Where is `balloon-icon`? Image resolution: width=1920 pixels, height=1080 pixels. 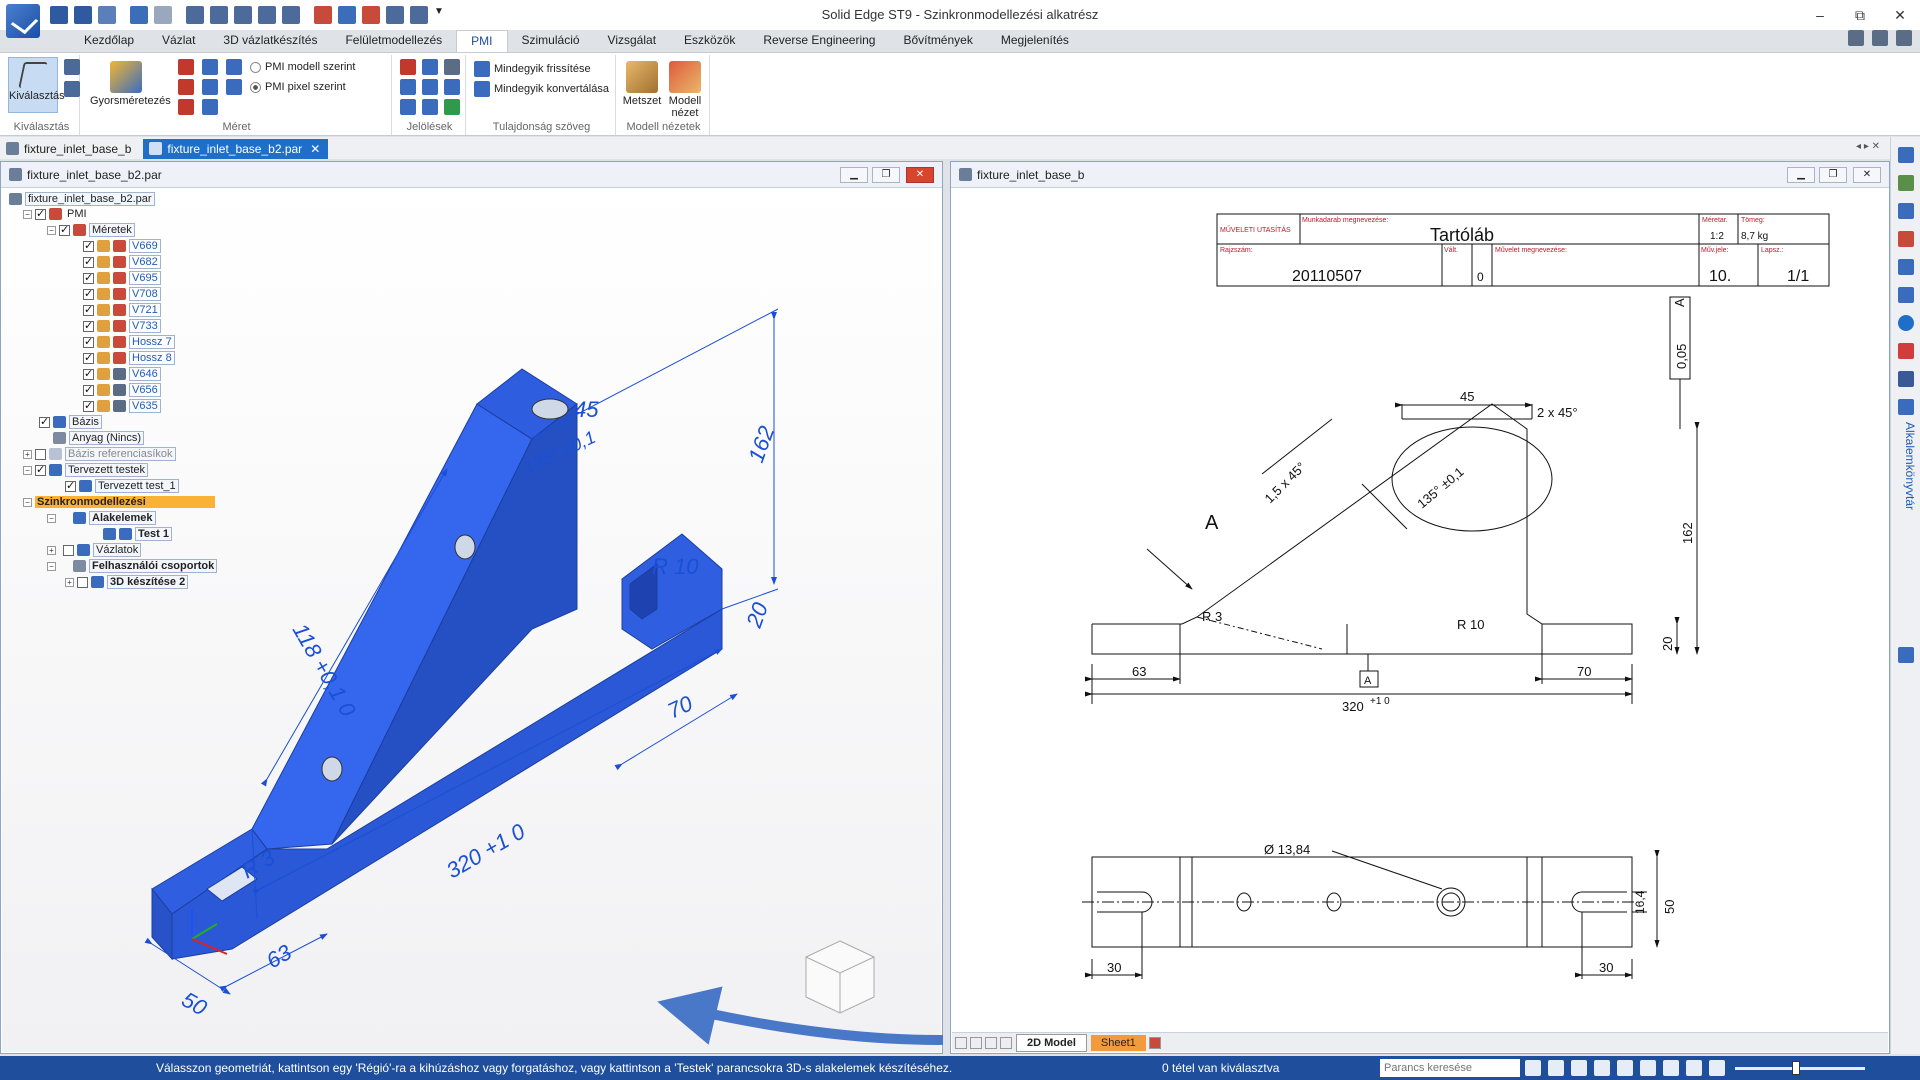
balloon-icon is located at coordinates (452, 67).